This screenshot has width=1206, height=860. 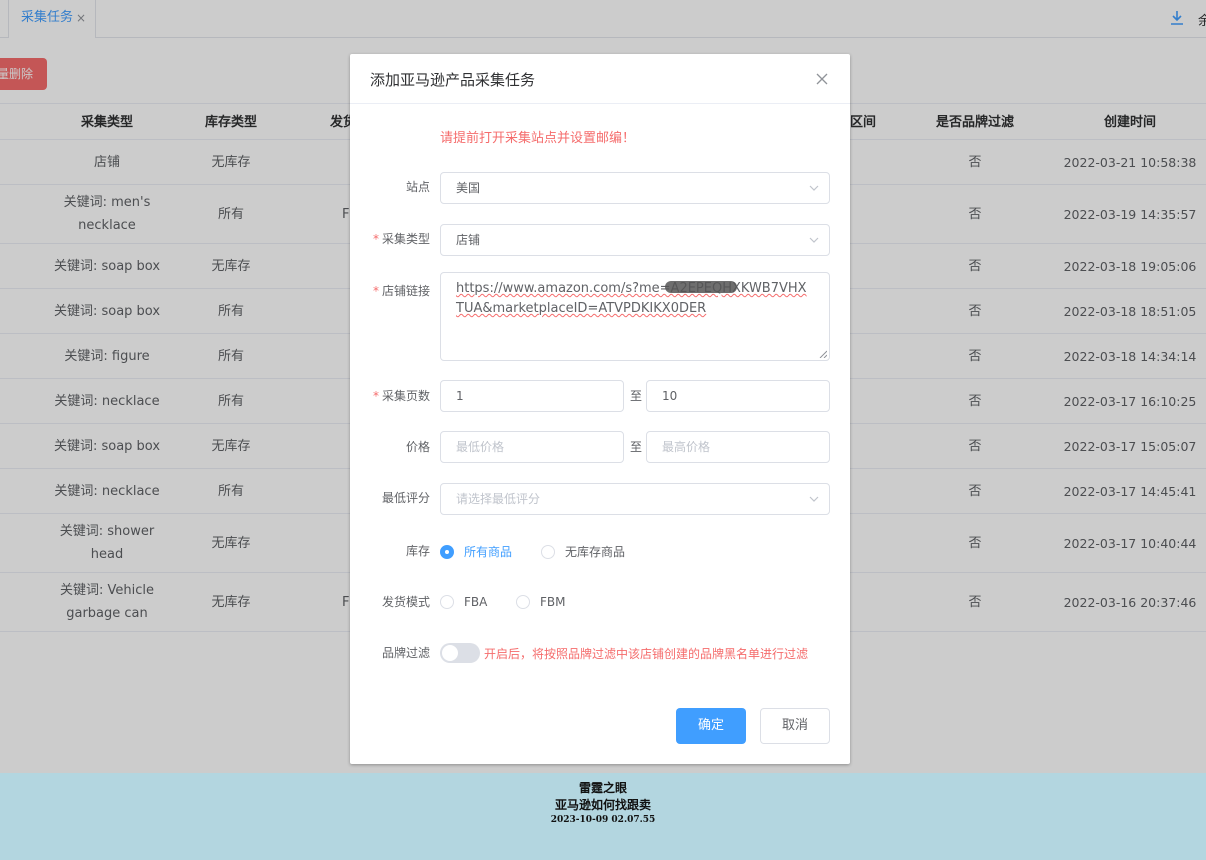 I want to click on pages-to-separator: 至, so click(x=636, y=396).